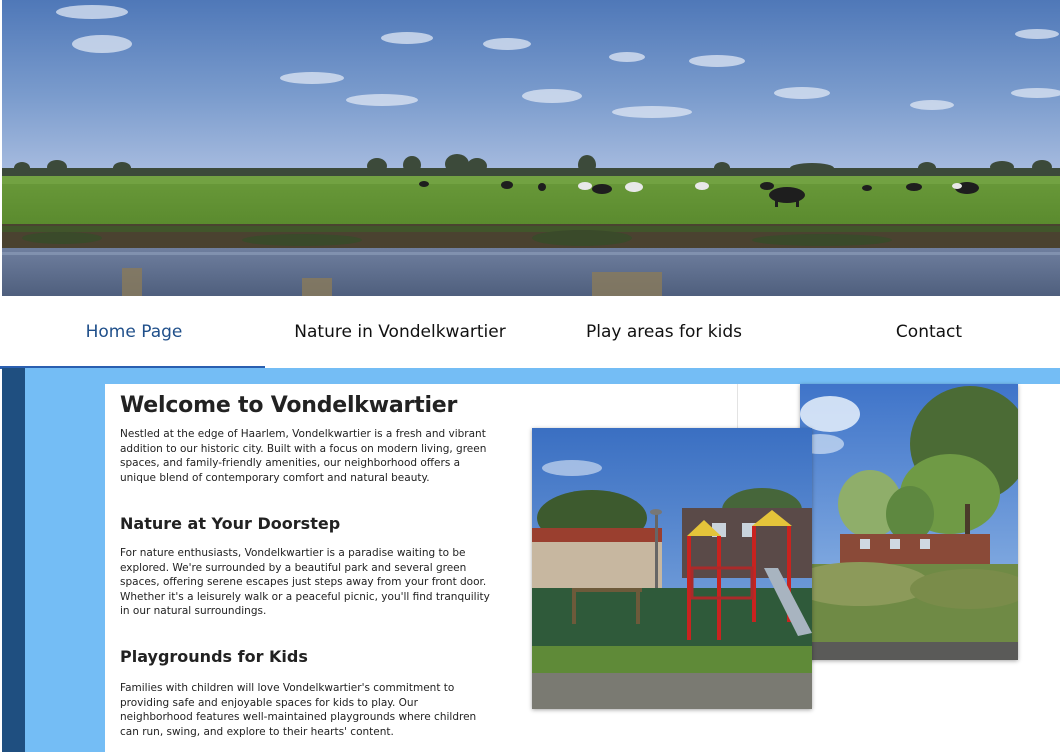 The width and height of the screenshot is (1060, 752). I want to click on left-accent-stripe, so click(13, 560).